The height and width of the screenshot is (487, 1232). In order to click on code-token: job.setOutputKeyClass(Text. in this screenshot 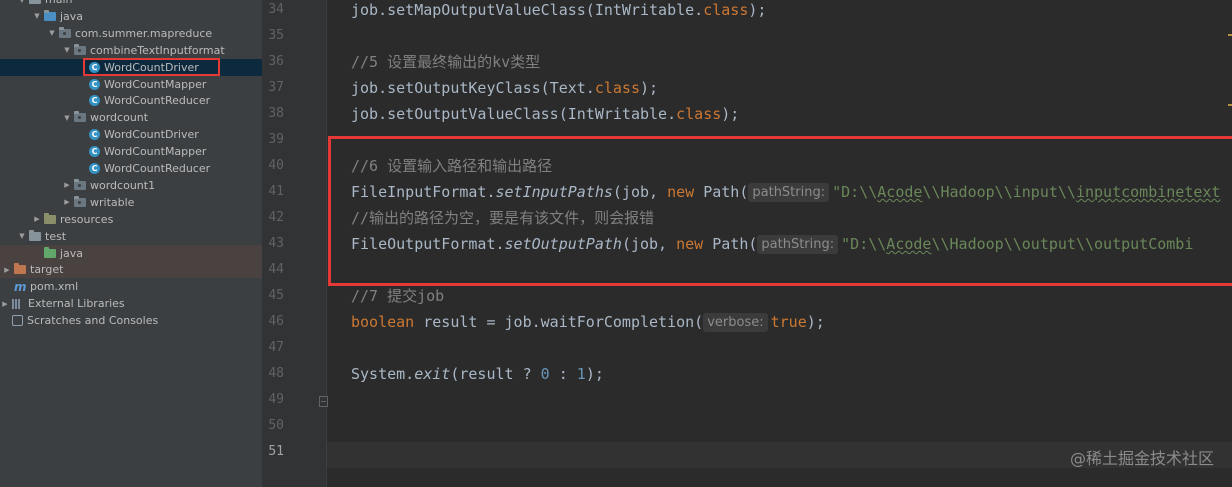, I will do `click(473, 88)`.